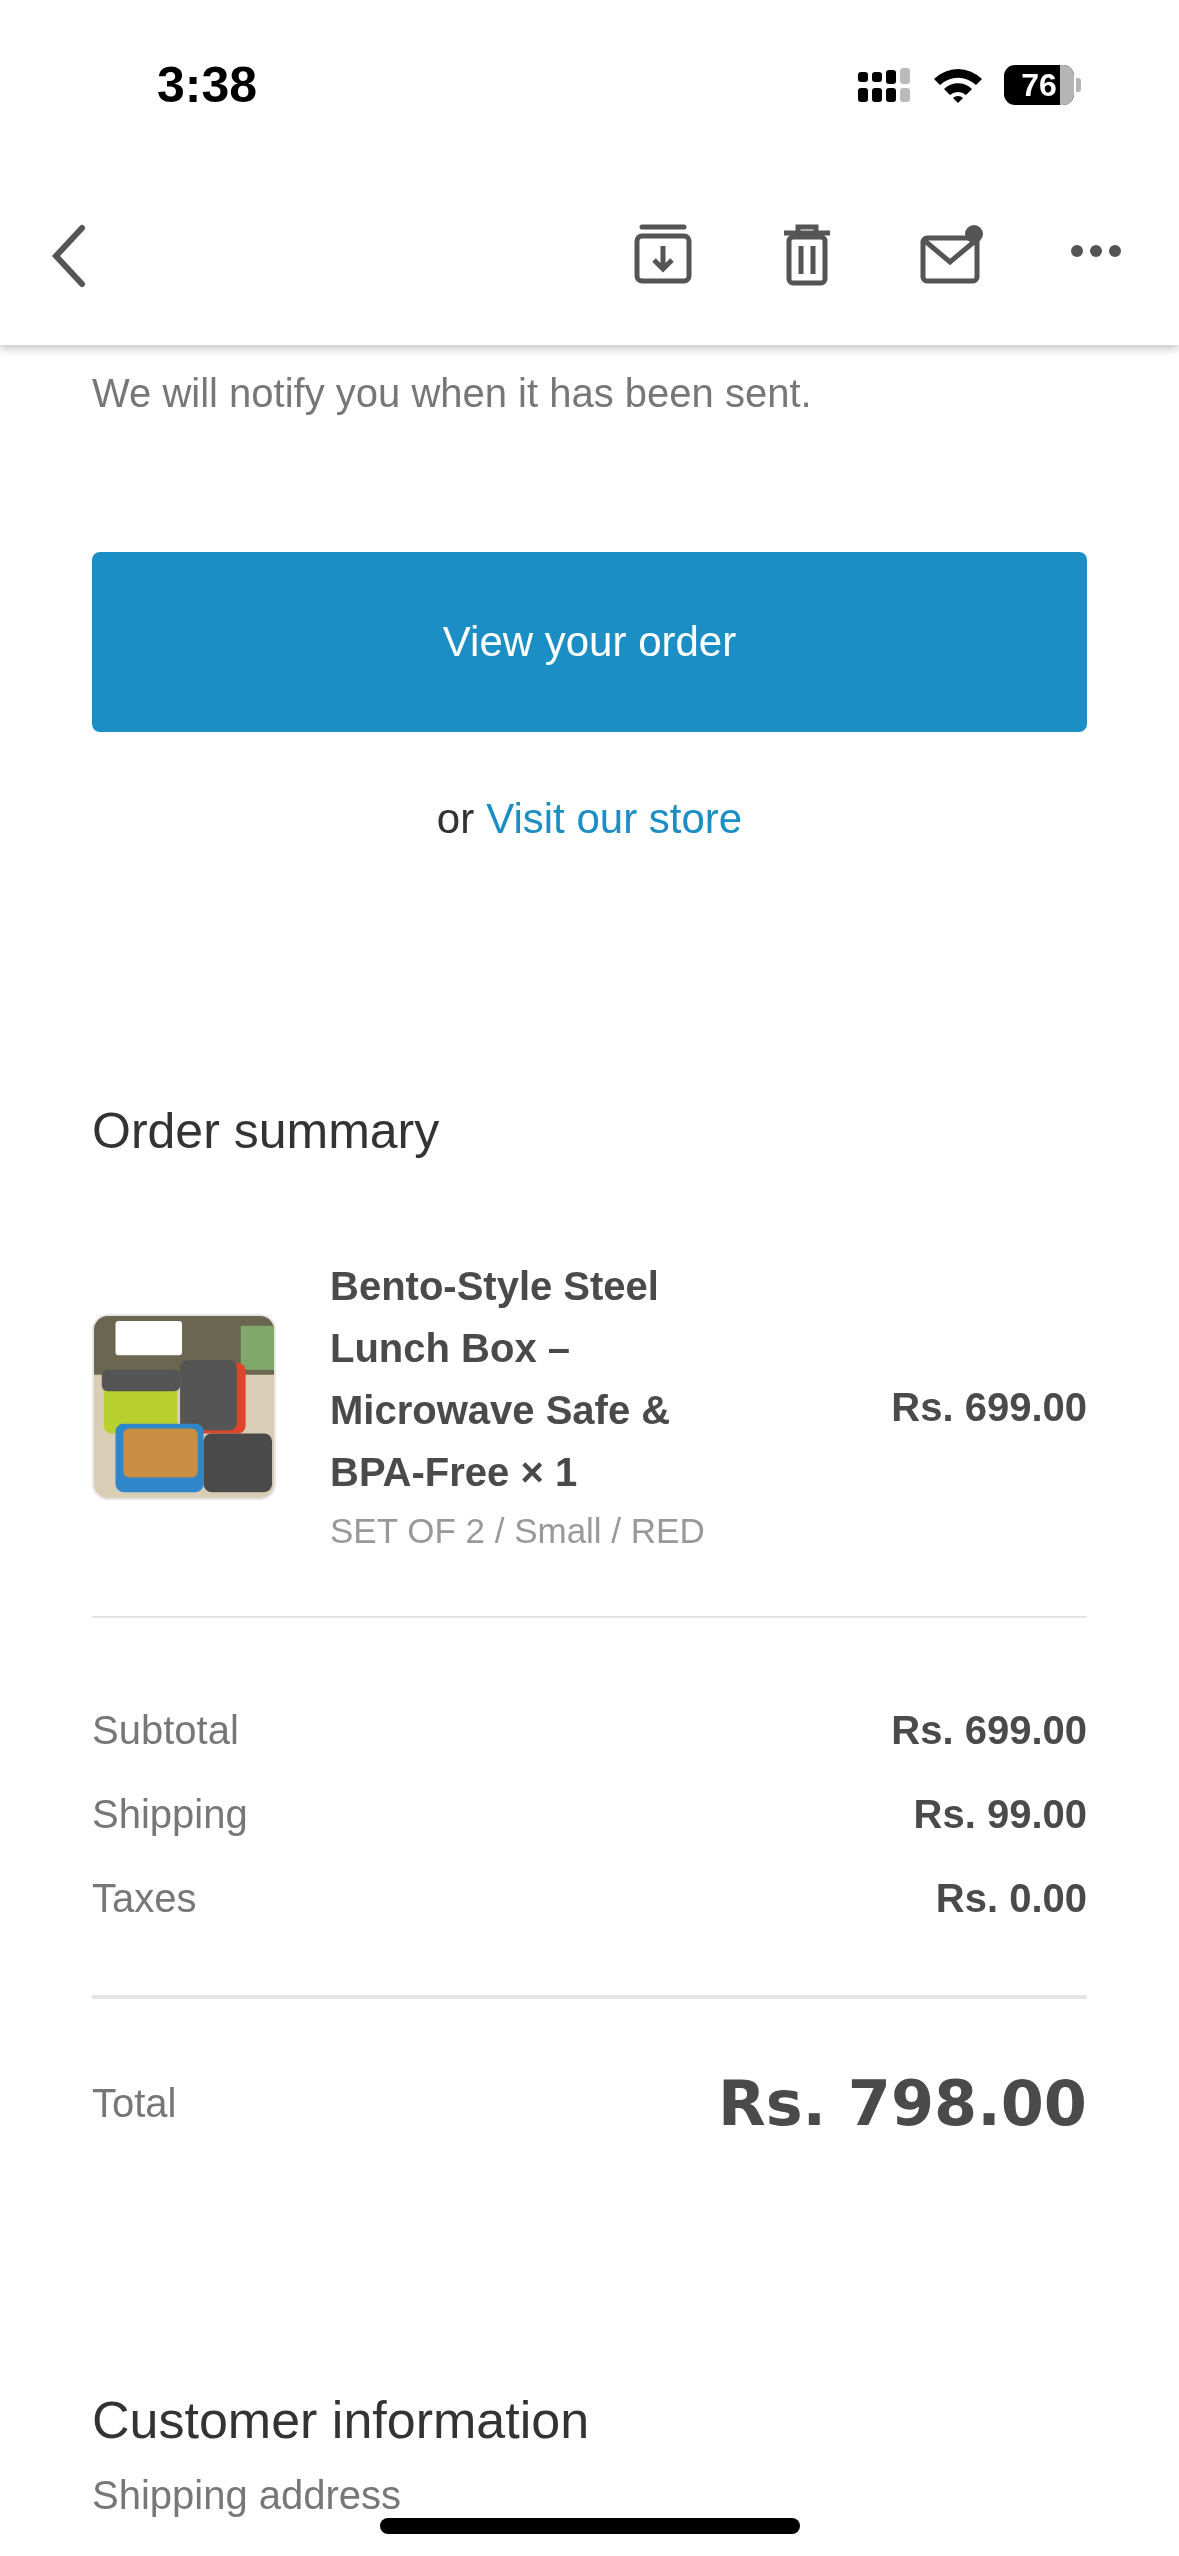  Describe the element at coordinates (807, 256) in the screenshot. I see `trash-button` at that location.